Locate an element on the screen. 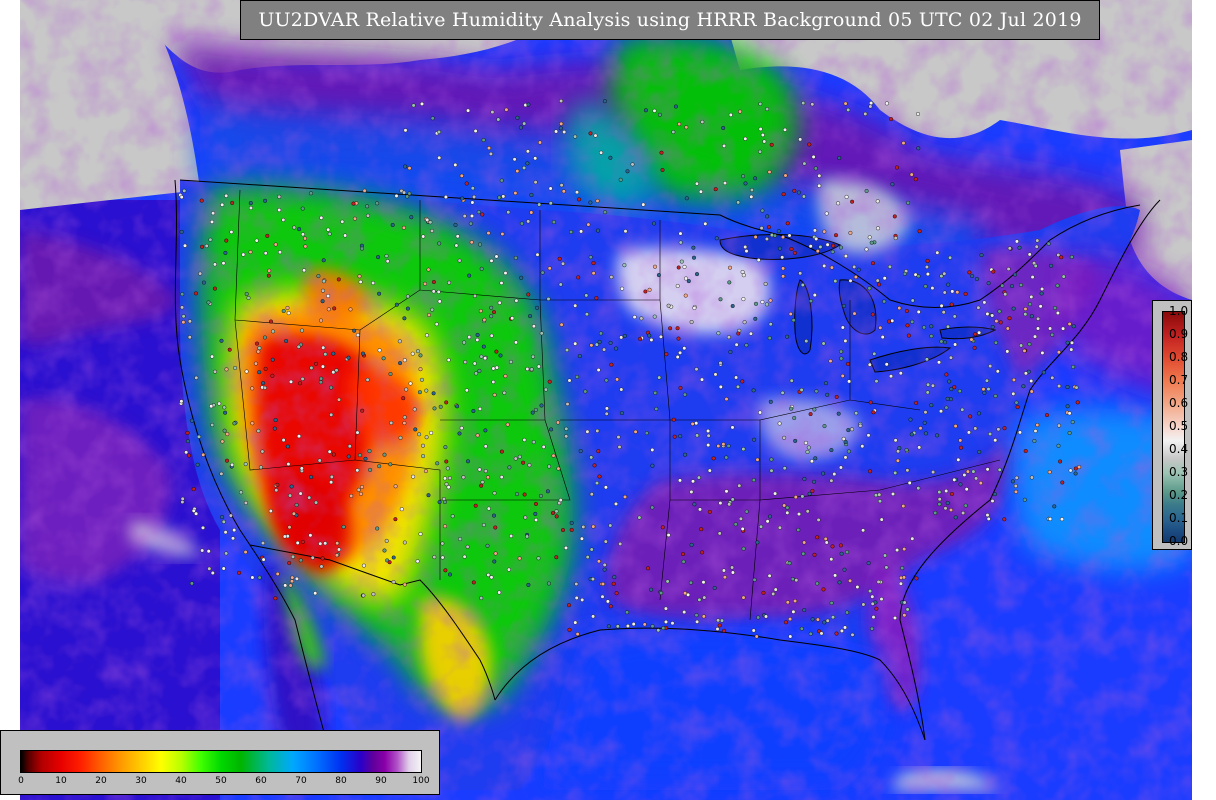 This screenshot has width=1216, height=800. rh-tick-label: 60 is located at coordinates (261, 781).